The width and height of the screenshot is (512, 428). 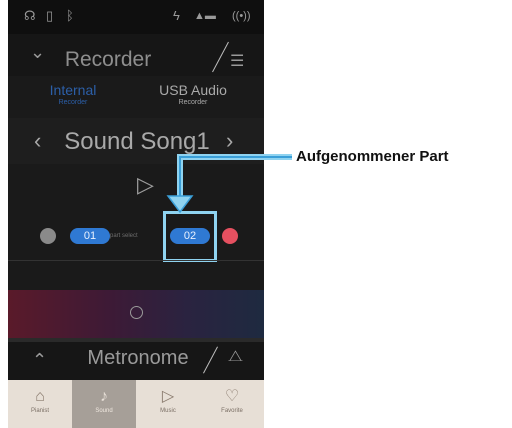 What do you see at coordinates (372, 156) in the screenshot?
I see `callout-label: Aufgenommener Part` at bounding box center [372, 156].